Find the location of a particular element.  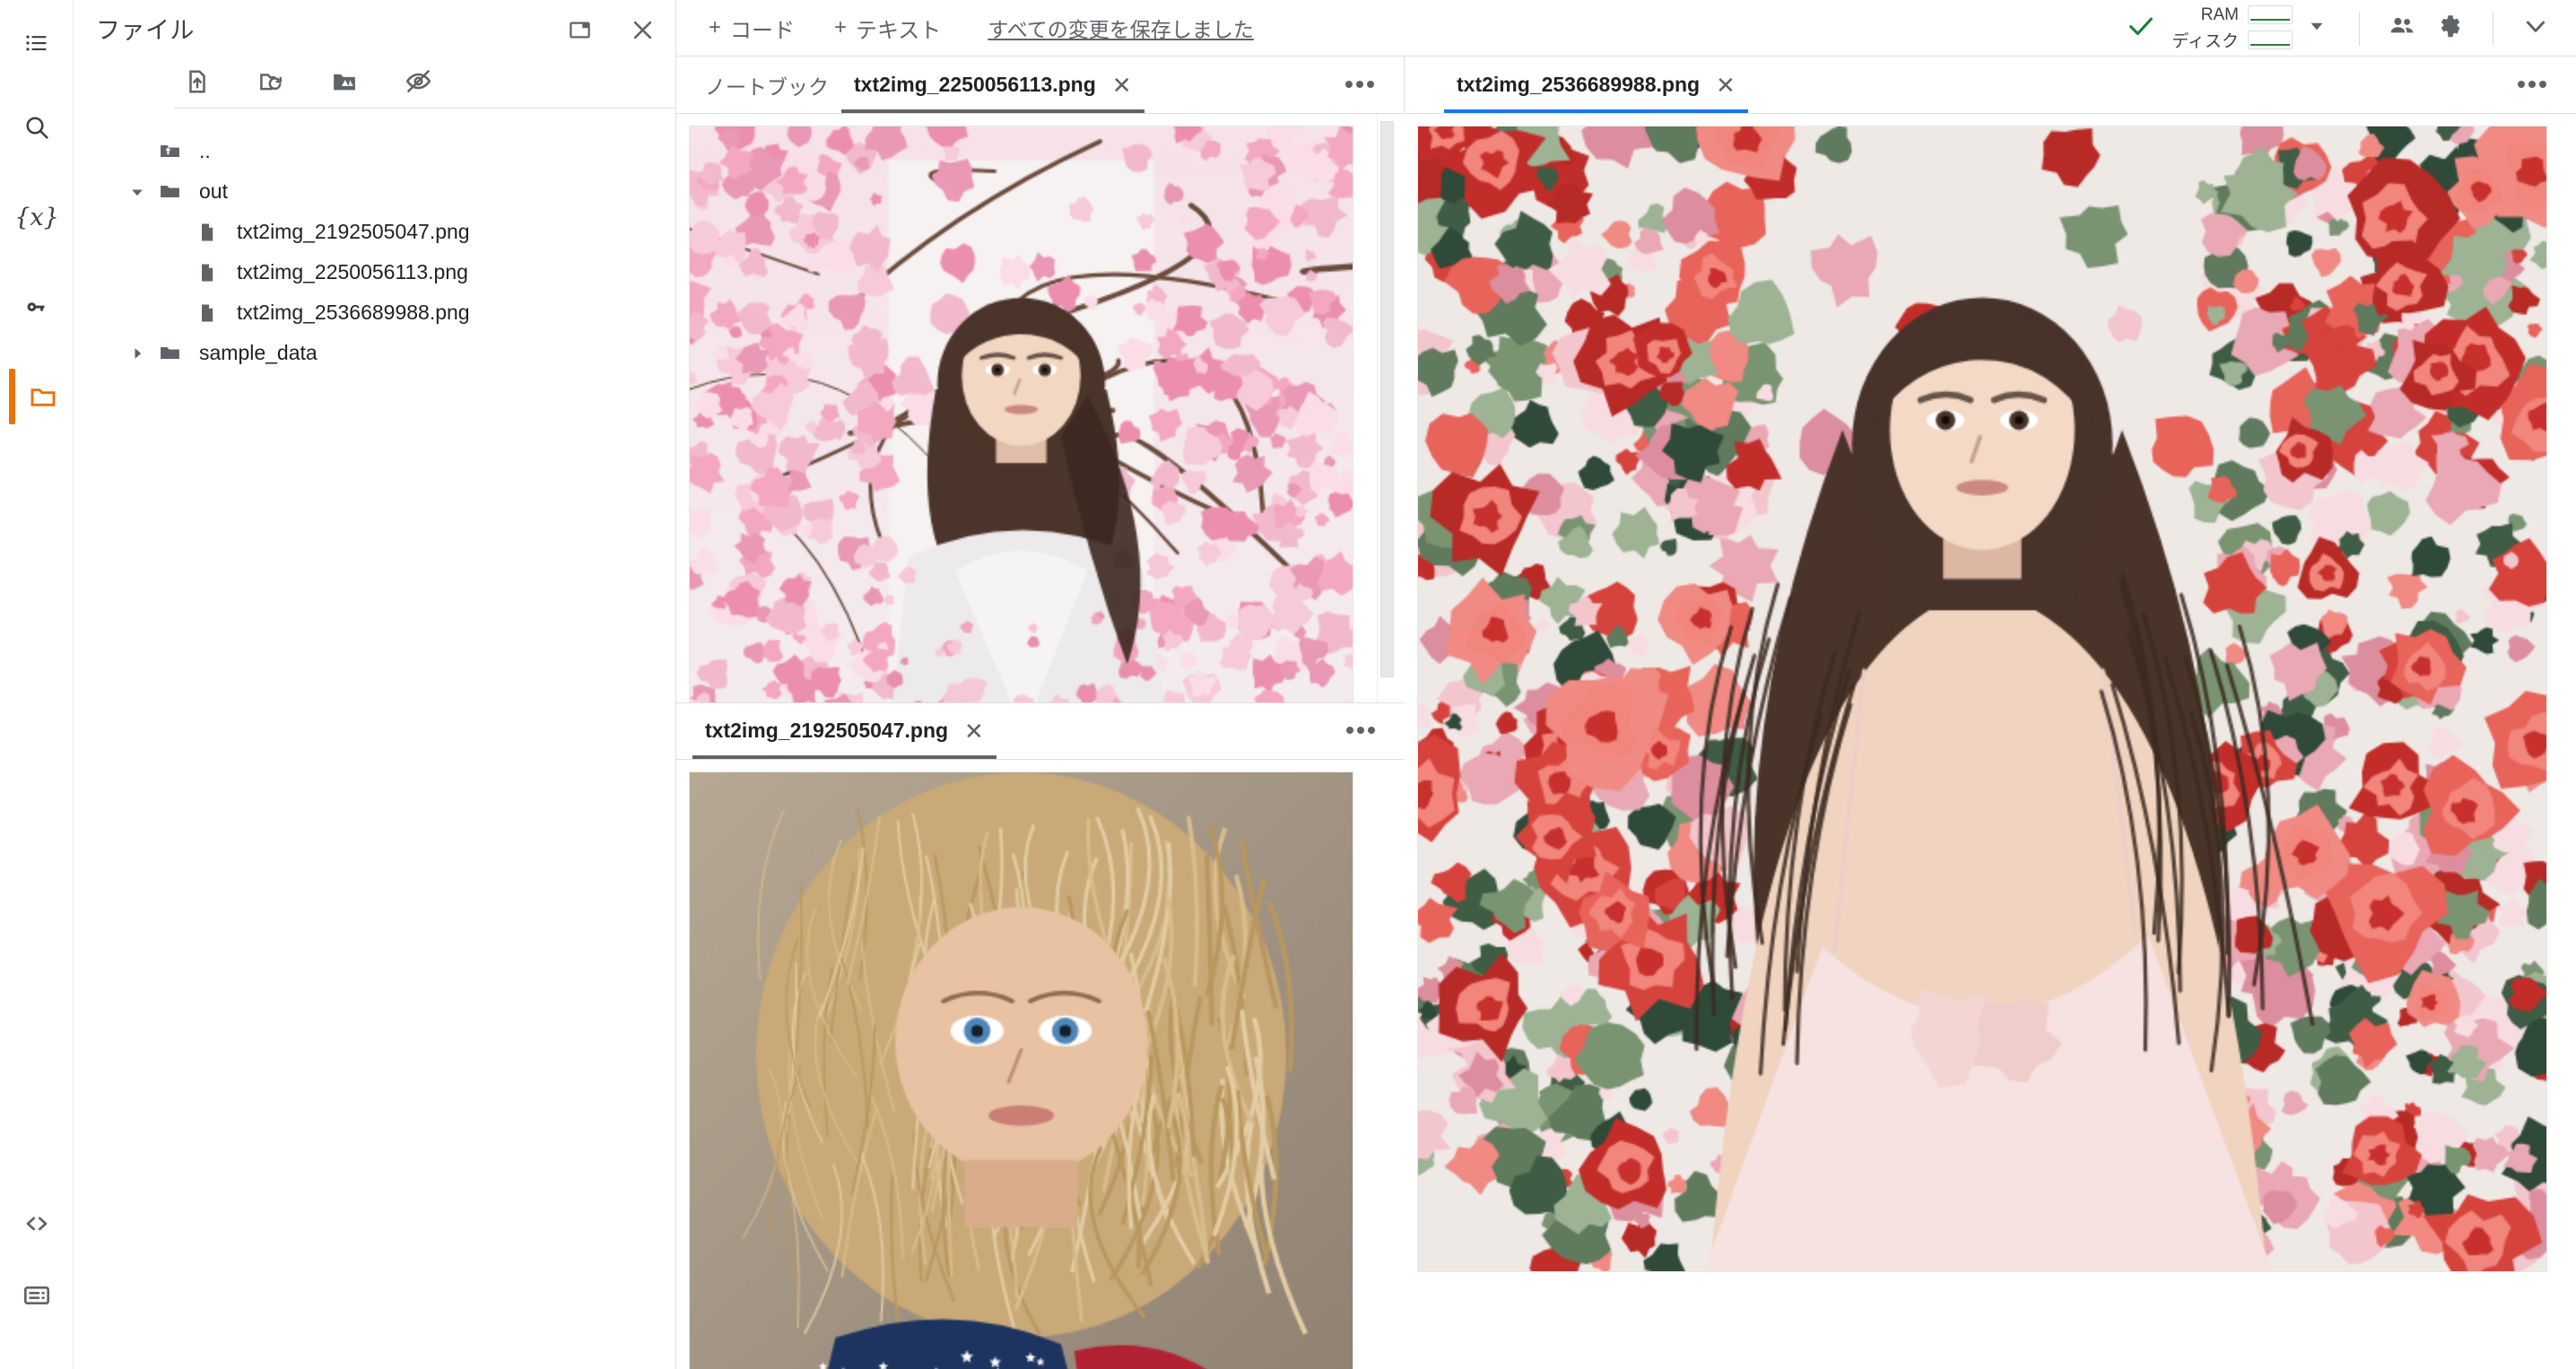

gear-icon is located at coordinates (2450, 28).